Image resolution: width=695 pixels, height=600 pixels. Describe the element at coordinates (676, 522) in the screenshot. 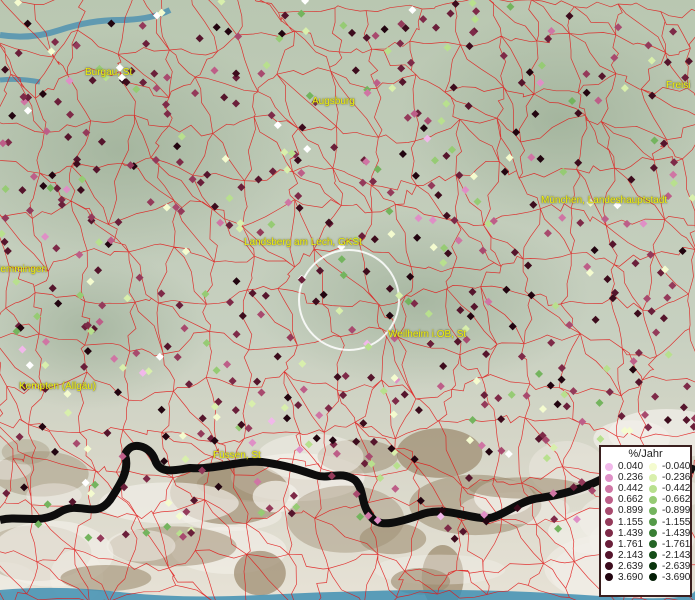

I see `legend-label: -1.155` at that location.